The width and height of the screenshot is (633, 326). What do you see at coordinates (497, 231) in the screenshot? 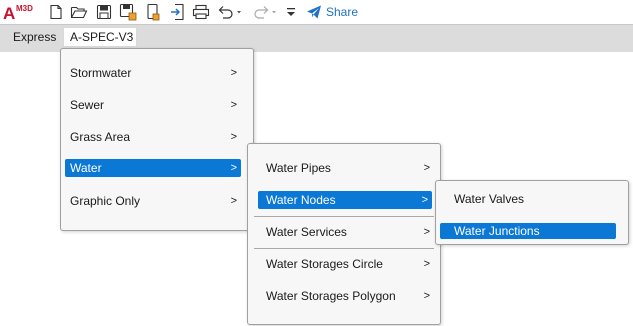
I see `menu-item-label: Water Junctions` at bounding box center [497, 231].